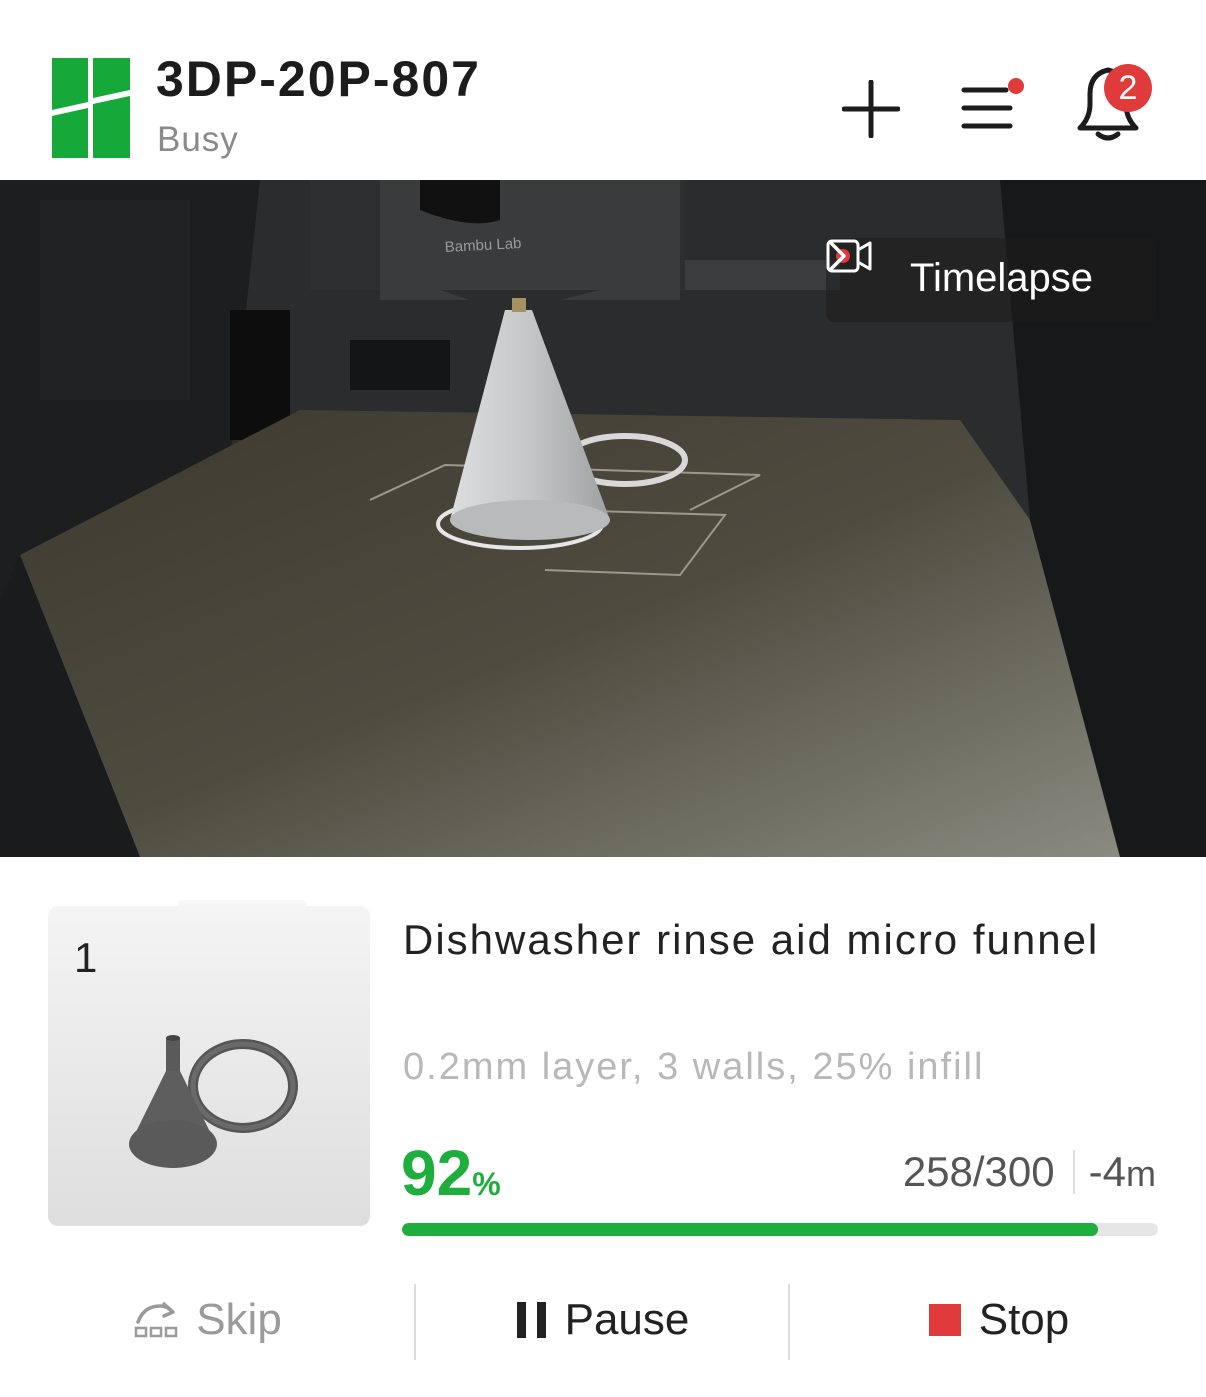  What do you see at coordinates (1141, 1173) in the screenshot?
I see `remaining-unit: m` at bounding box center [1141, 1173].